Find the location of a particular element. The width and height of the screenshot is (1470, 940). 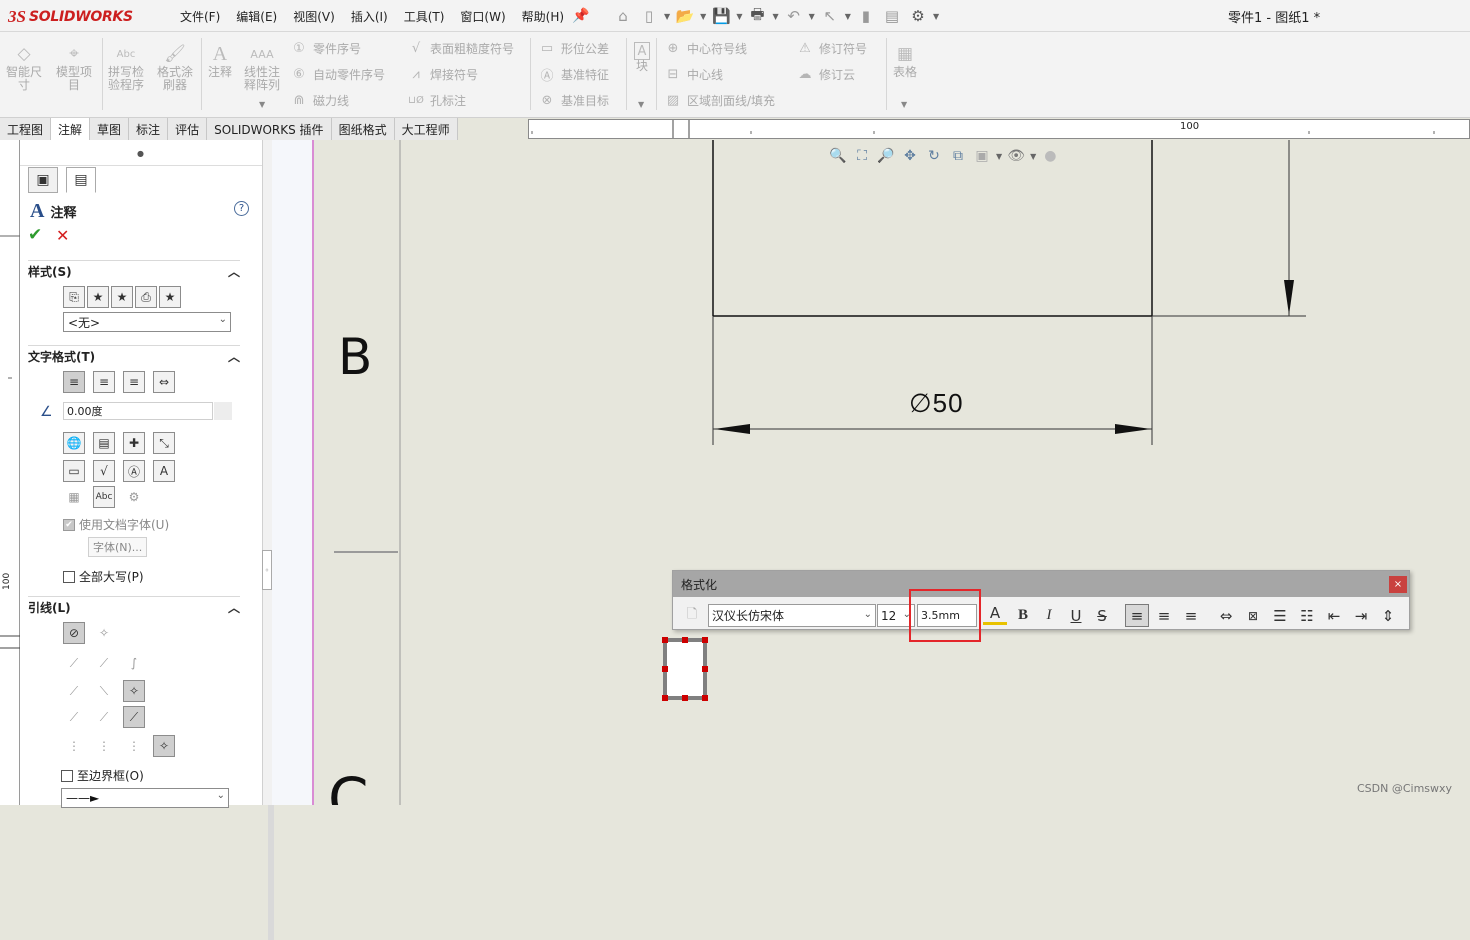

arrow-style-select: ——► ⌄ is located at coordinates (145, 798).